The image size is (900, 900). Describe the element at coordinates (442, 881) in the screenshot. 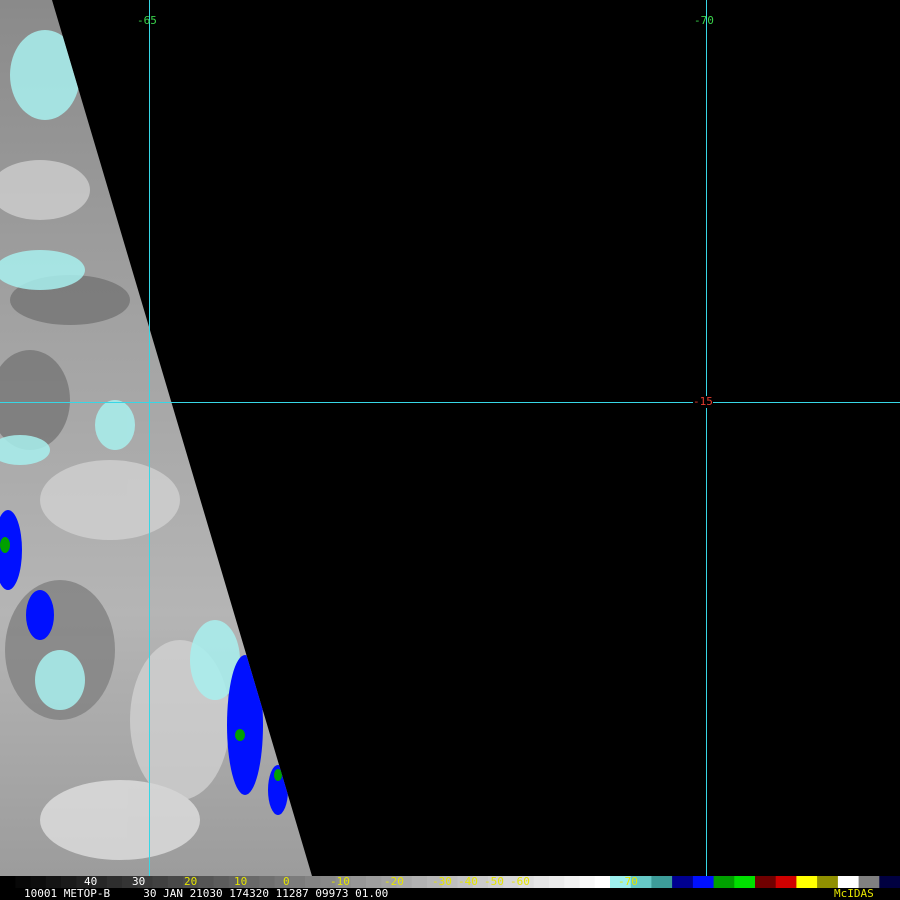

I see `scale-tick-label: -30` at that location.